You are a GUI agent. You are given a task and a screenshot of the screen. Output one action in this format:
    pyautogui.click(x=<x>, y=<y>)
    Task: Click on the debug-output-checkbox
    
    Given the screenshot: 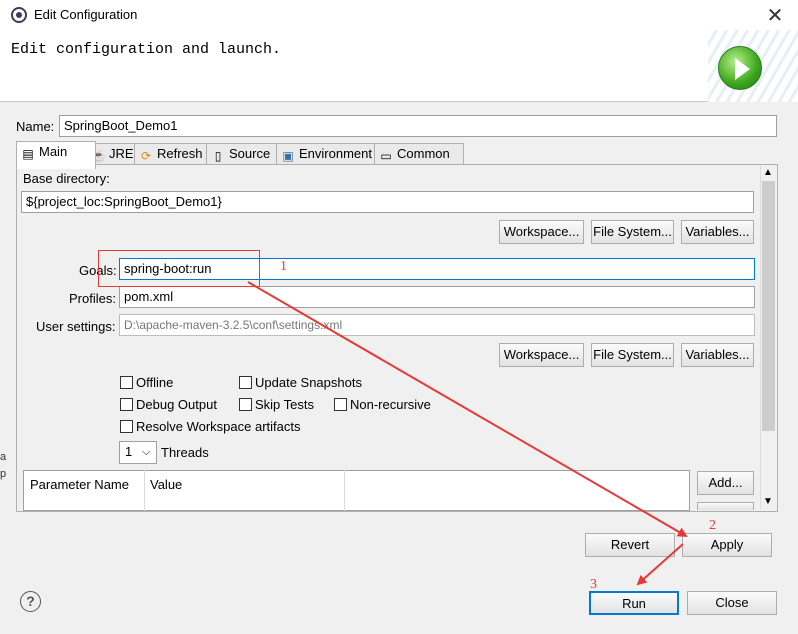 What is the action you would take?
    pyautogui.click(x=126, y=404)
    